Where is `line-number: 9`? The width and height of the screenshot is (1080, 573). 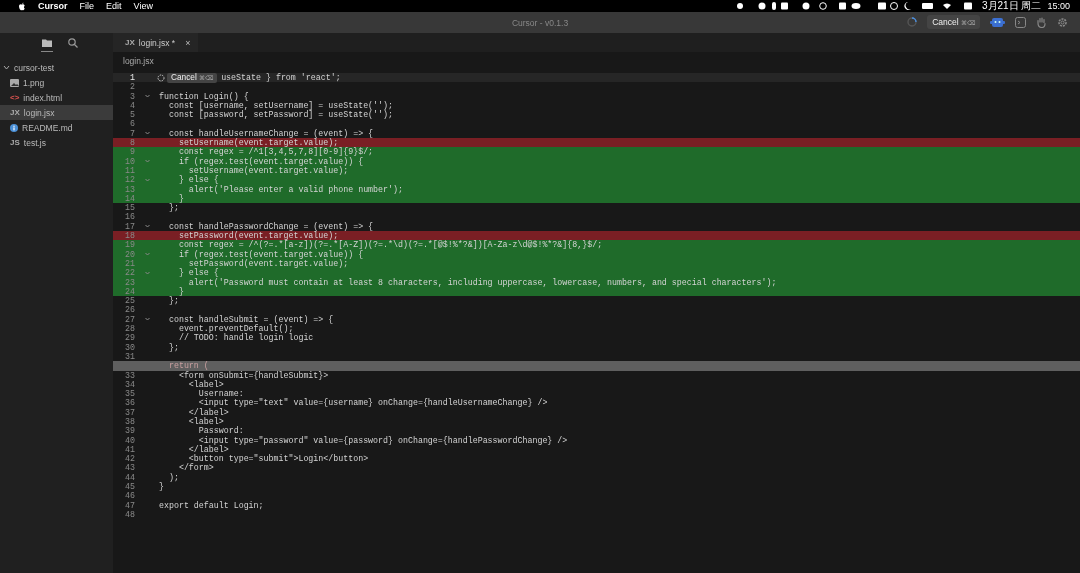 line-number: 9 is located at coordinates (132, 152).